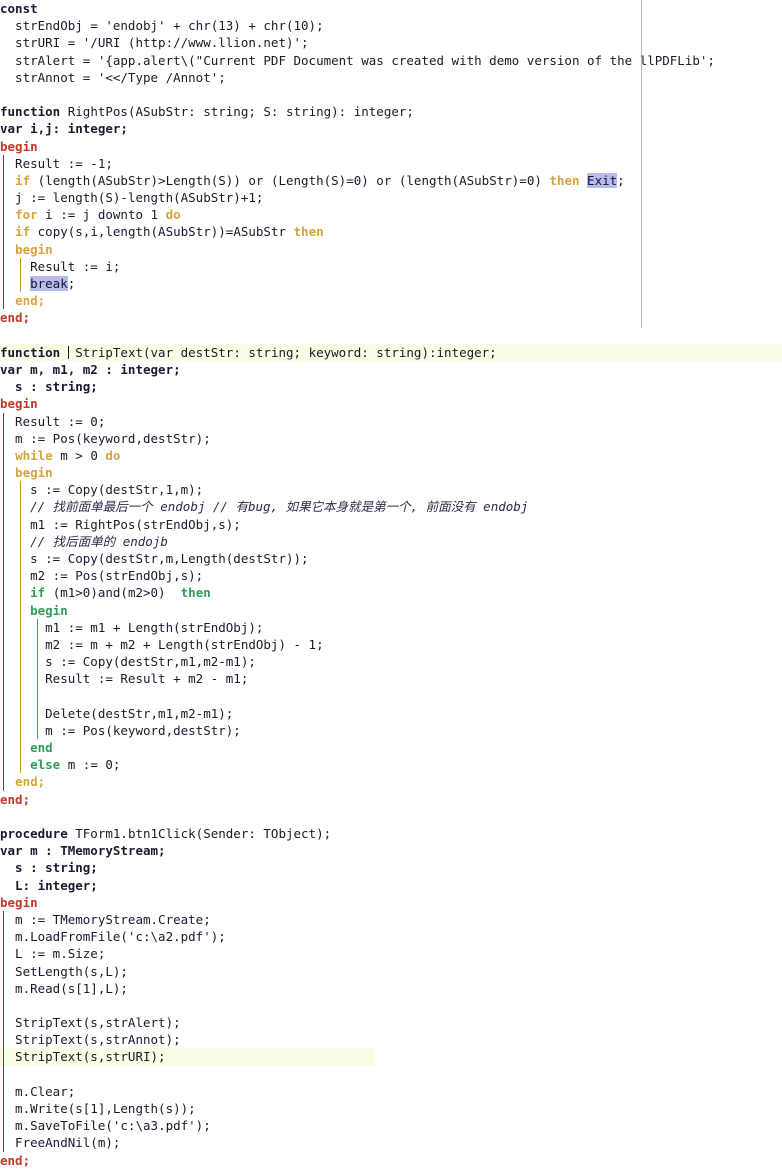 The width and height of the screenshot is (782, 1169). I want to click on code-line: strURI = '/URI (http://www.llion.net)';, so click(391, 42).